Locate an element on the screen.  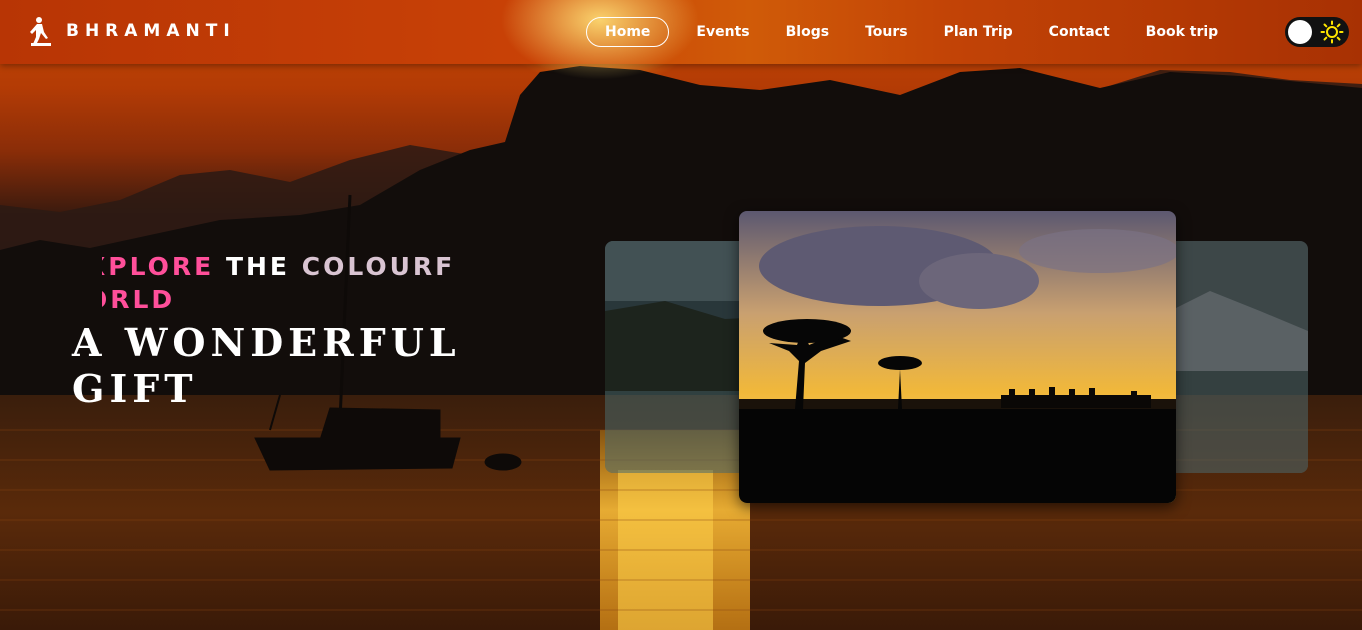
nav-home: Home is located at coordinates (628, 32).